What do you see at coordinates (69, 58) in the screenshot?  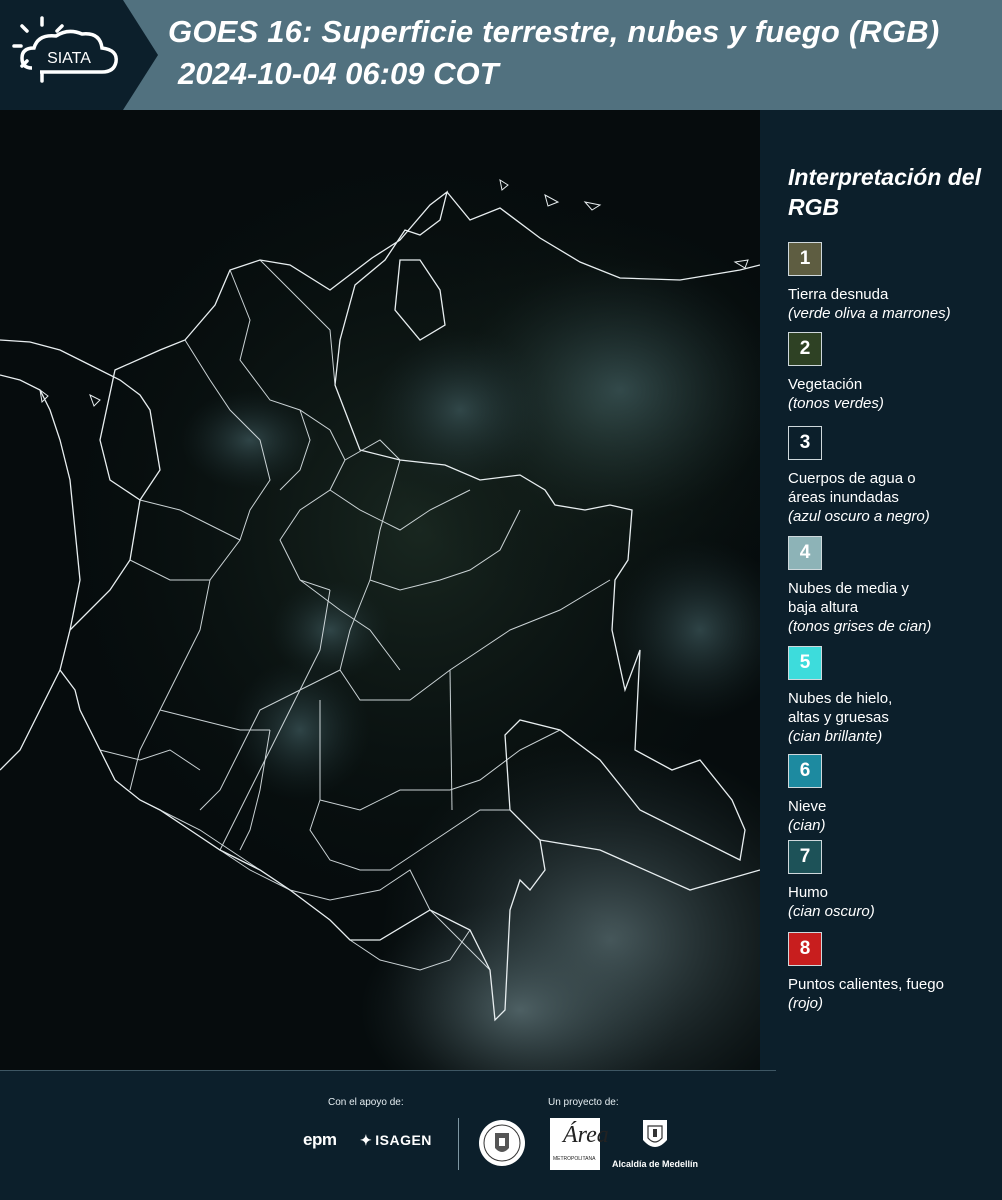 I see `siata-logo-text: SIATA` at bounding box center [69, 58].